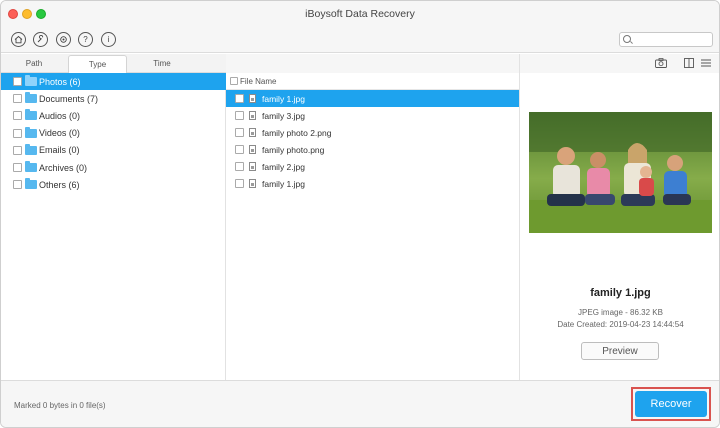  What do you see at coordinates (34, 63) in the screenshot?
I see `tab-path: Path` at bounding box center [34, 63].